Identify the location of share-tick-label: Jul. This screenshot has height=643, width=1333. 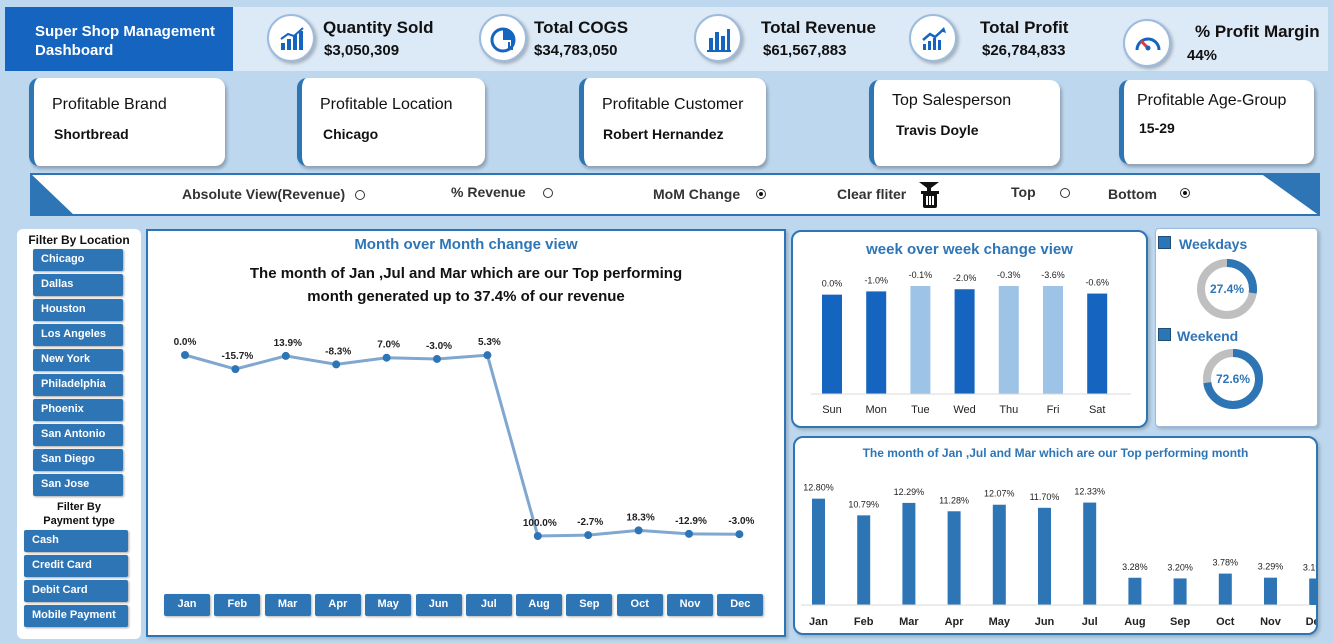
(1090, 622).